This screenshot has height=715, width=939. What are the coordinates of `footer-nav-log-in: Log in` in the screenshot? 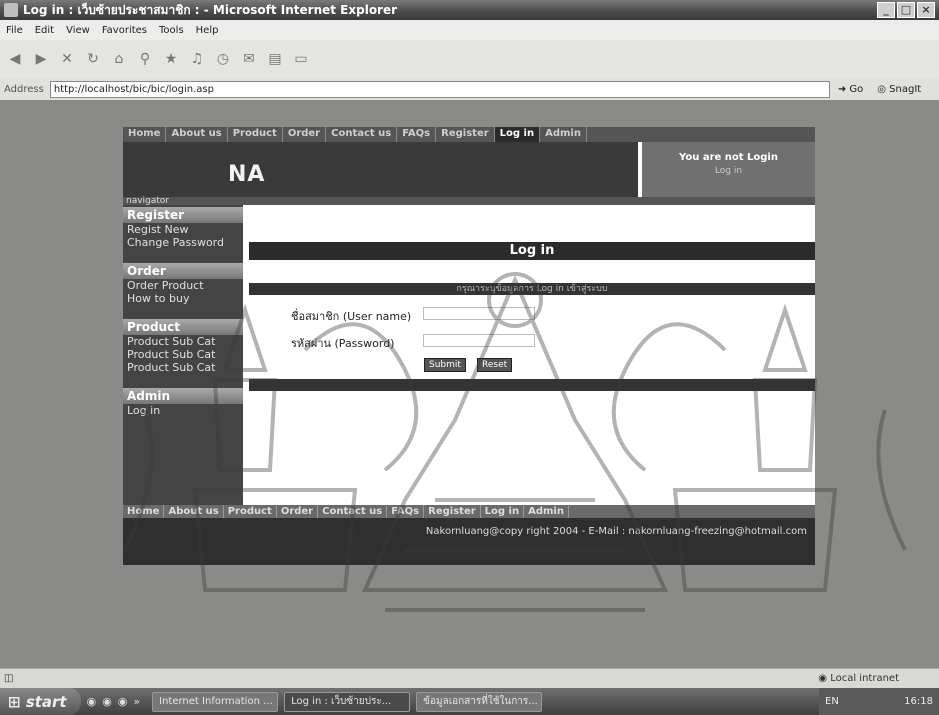 It's located at (503, 511).